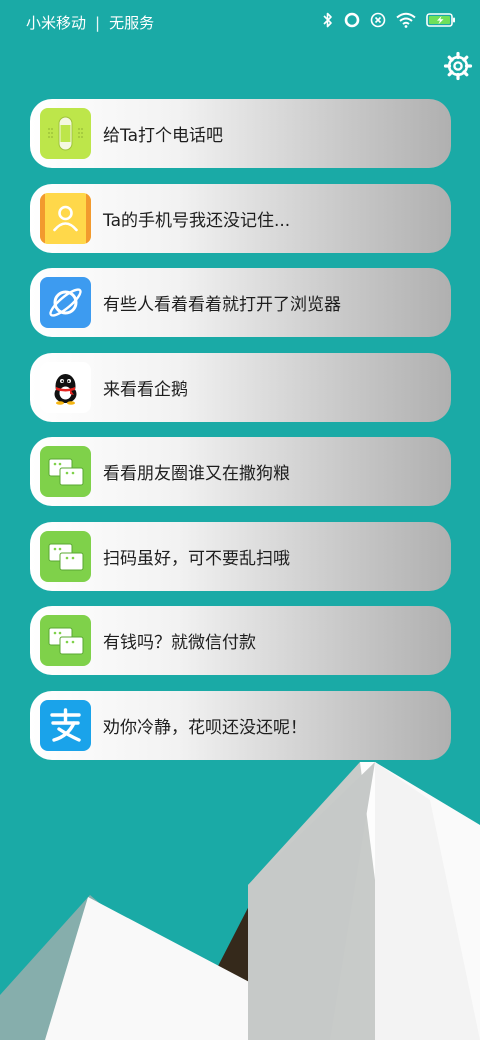 The width and height of the screenshot is (480, 1040). What do you see at coordinates (327, 20) in the screenshot?
I see `bluetooth-icon` at bounding box center [327, 20].